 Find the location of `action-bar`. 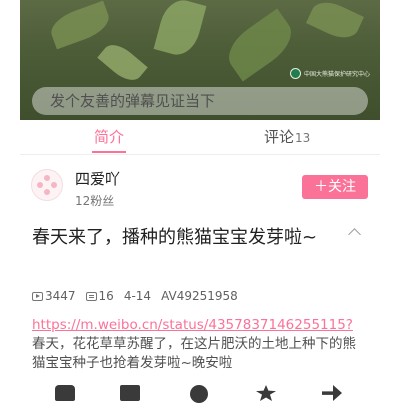

action-bar is located at coordinates (200, 395).